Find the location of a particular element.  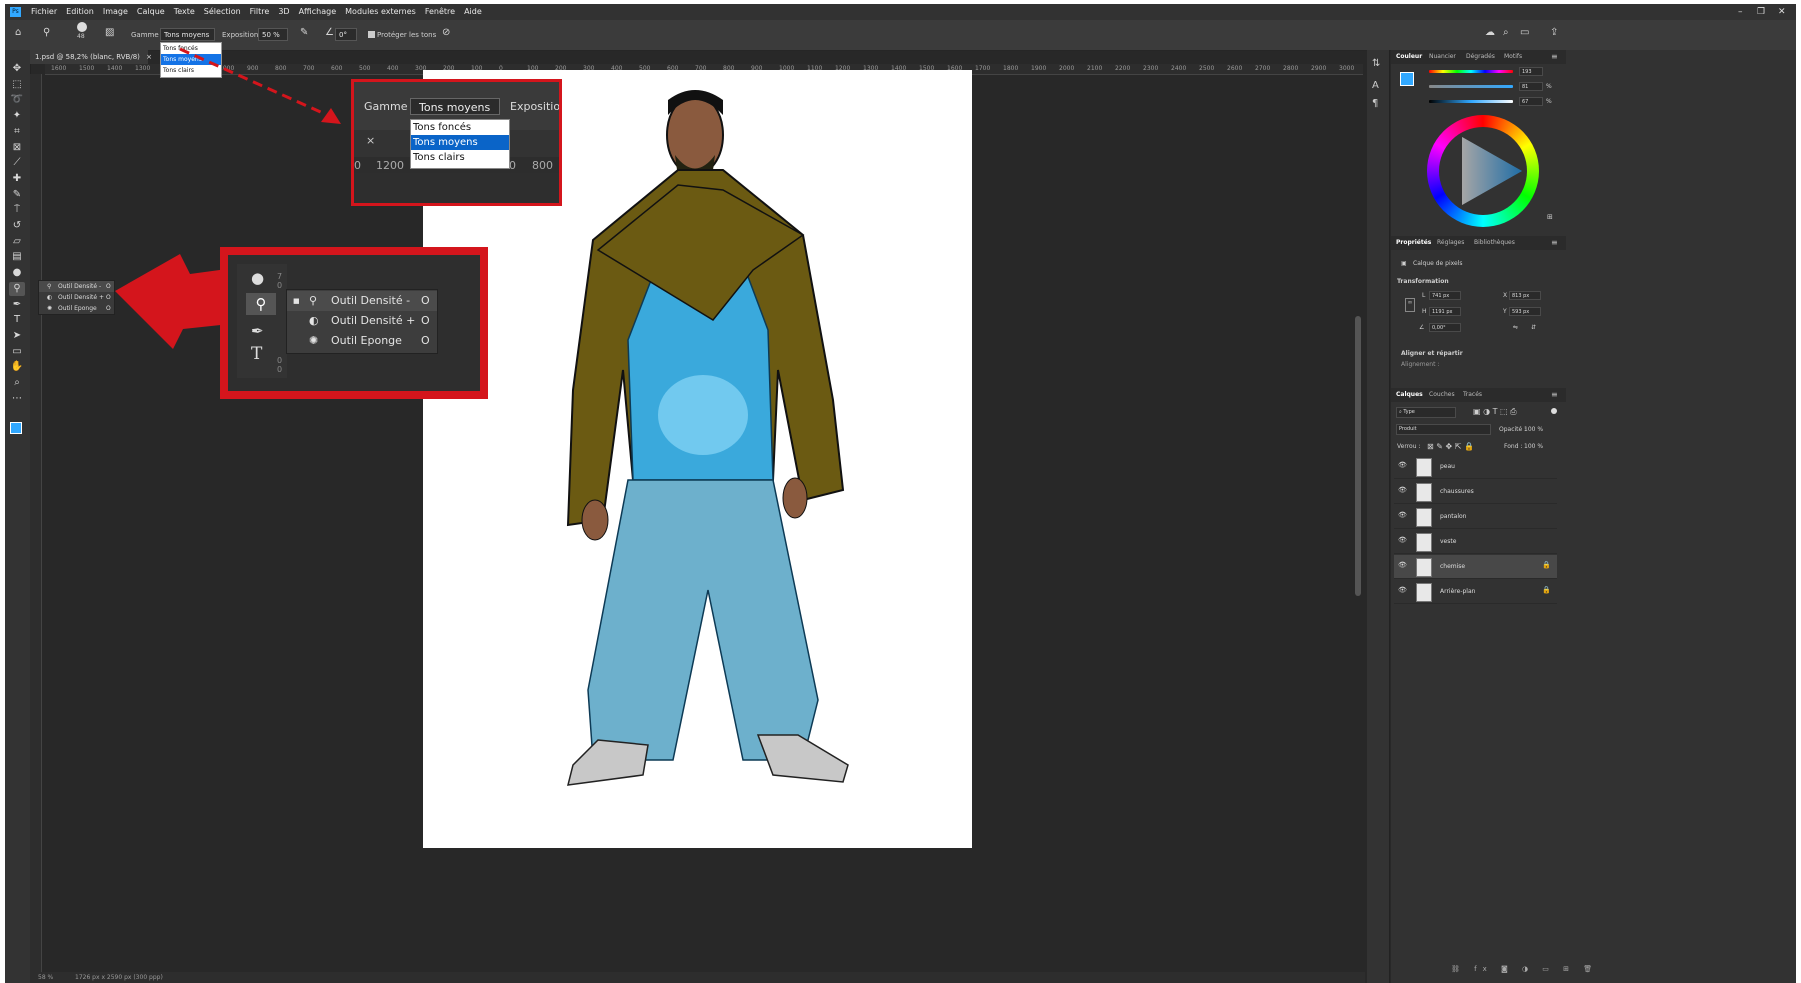

y-input: 593 px is located at coordinates (1525, 311).